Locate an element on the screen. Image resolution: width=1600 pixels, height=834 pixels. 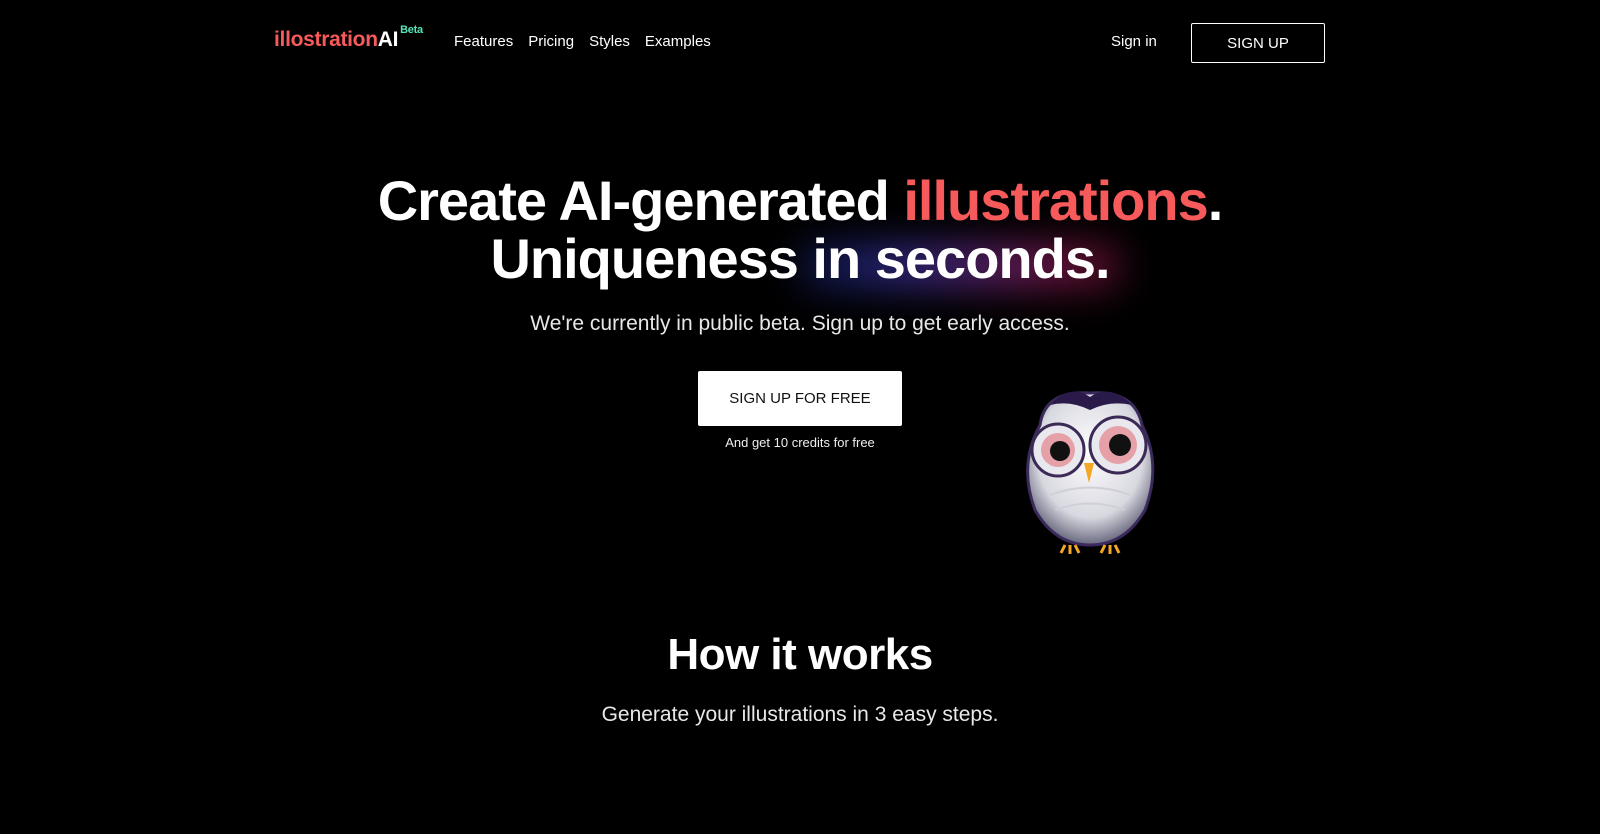
headline-accent: illustrations is located at coordinates (1055, 200).